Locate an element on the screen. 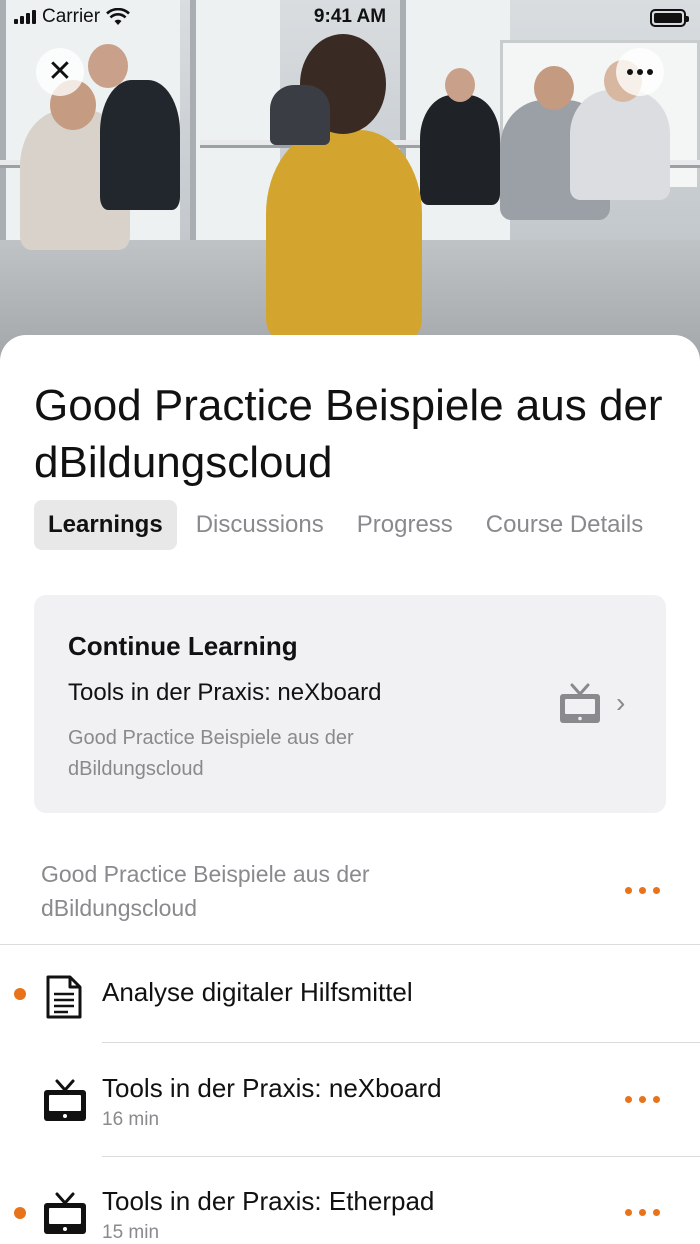 The width and height of the screenshot is (700, 1244). list-item: Tools in der Praxis: Etherpad 15 min is located at coordinates (350, 1200).